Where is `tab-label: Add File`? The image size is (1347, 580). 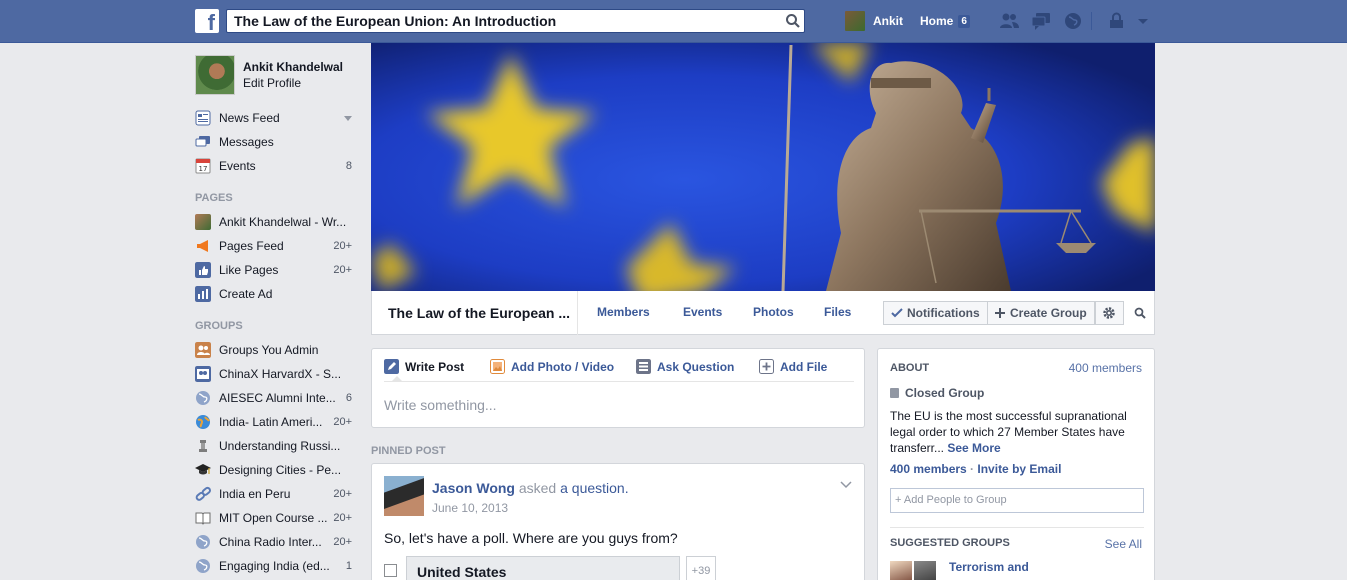
tab-label: Add File is located at coordinates (804, 366).